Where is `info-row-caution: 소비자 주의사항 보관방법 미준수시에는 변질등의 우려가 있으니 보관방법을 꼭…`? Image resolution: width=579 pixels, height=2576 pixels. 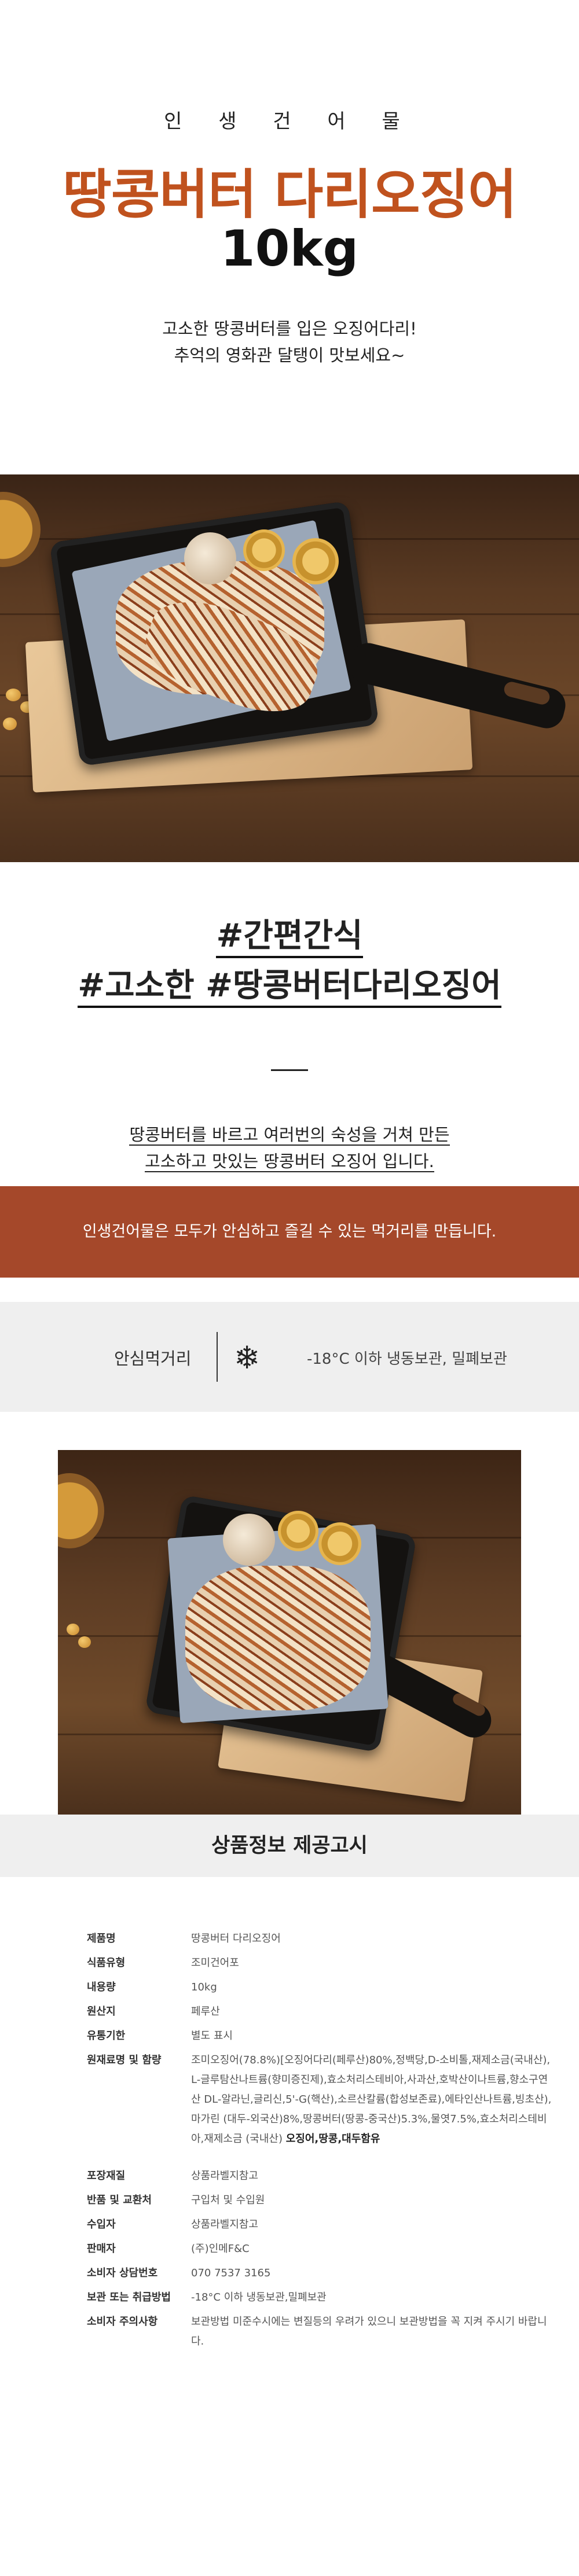 info-row-caution: 소비자 주의사항 보관방법 미준수시에는 변질등의 우려가 있으니 보관방법을 꼭… is located at coordinates (317, 2331).